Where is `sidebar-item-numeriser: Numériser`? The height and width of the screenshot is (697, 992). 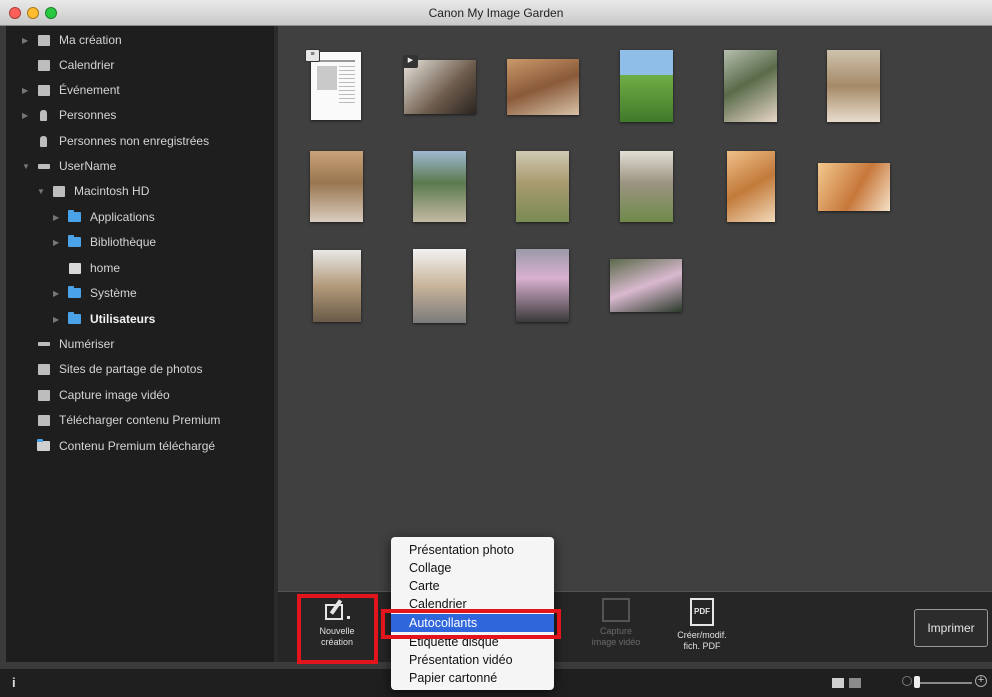
sidebar-item-numeriser: Numériser is located at coordinates (140, 344).